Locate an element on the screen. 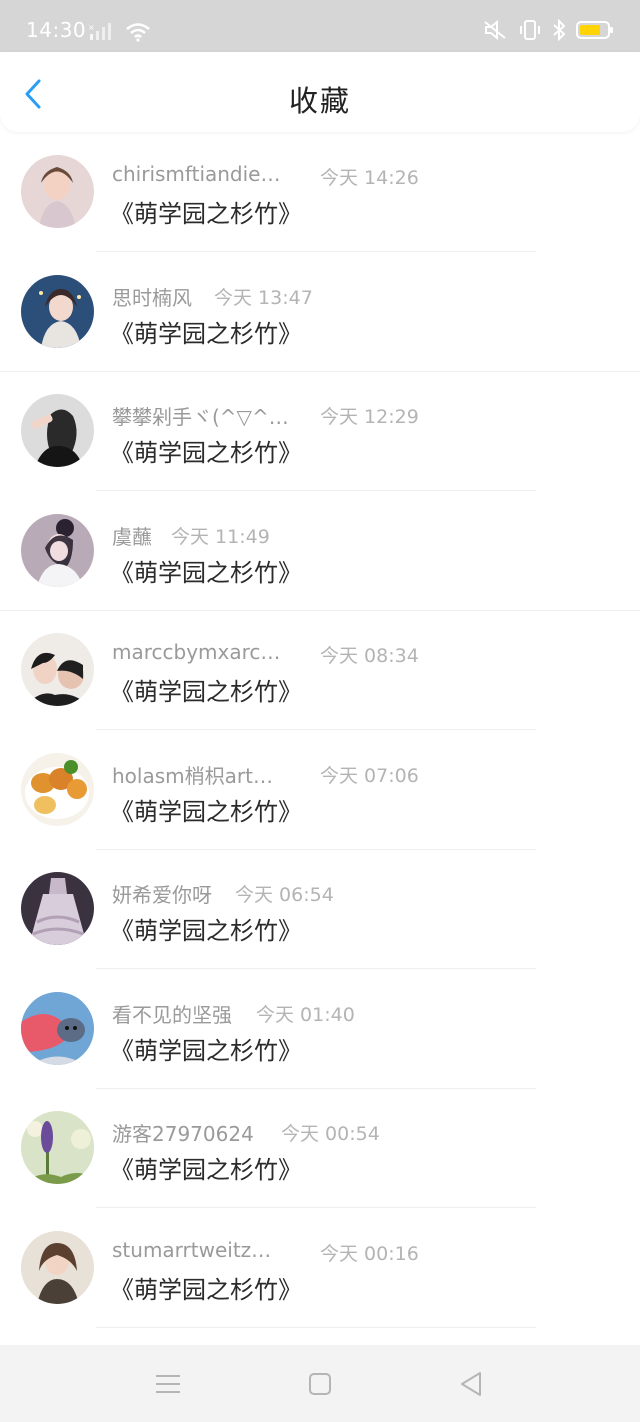 Image resolution: width=640 pixels, height=1422 pixels. timestamp: 今天 06:54 is located at coordinates (284, 895).